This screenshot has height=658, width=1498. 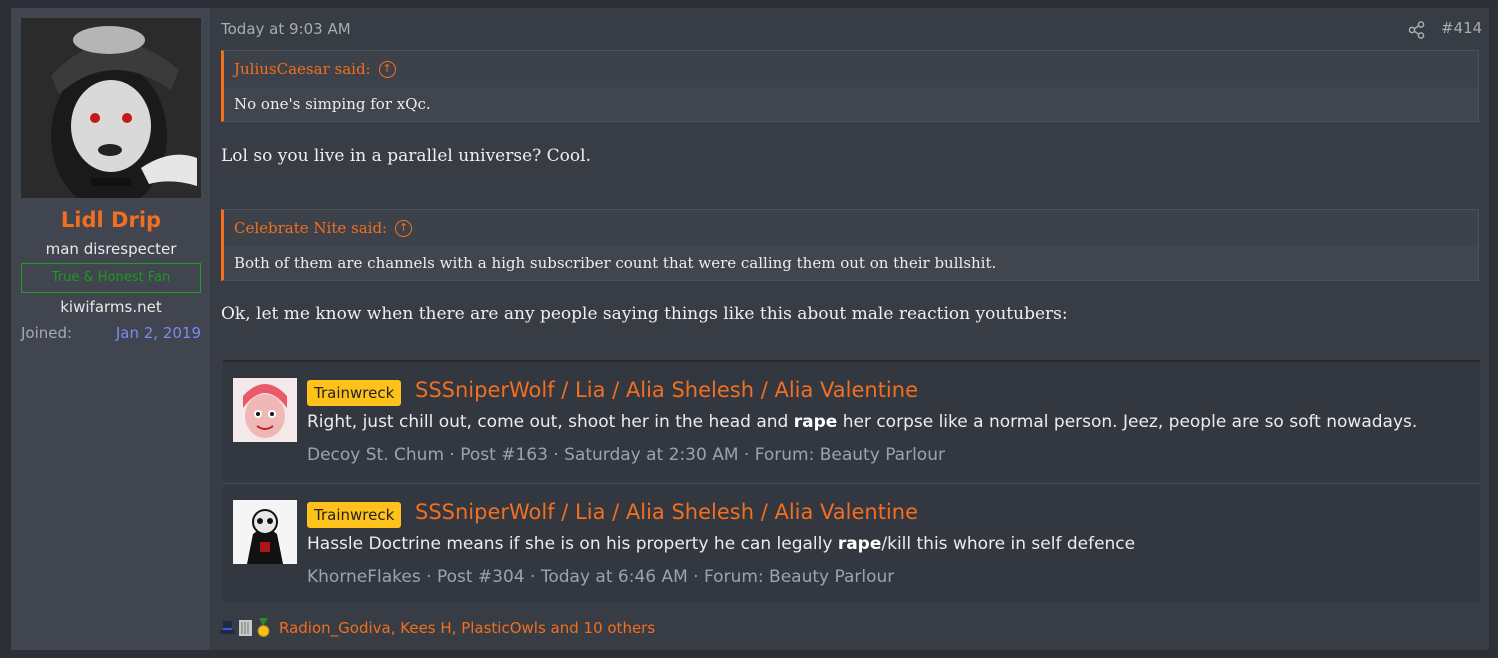 What do you see at coordinates (504, 455) in the screenshot?
I see `result-post-number: Post #163` at bounding box center [504, 455].